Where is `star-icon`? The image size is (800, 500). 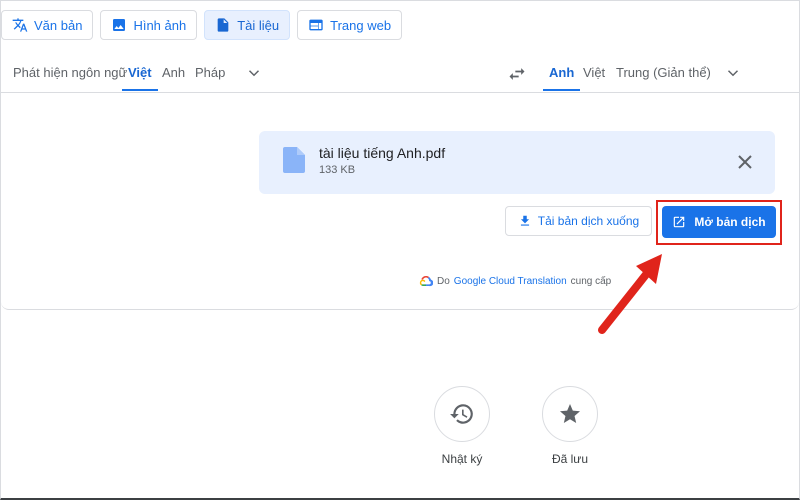 star-icon is located at coordinates (570, 413).